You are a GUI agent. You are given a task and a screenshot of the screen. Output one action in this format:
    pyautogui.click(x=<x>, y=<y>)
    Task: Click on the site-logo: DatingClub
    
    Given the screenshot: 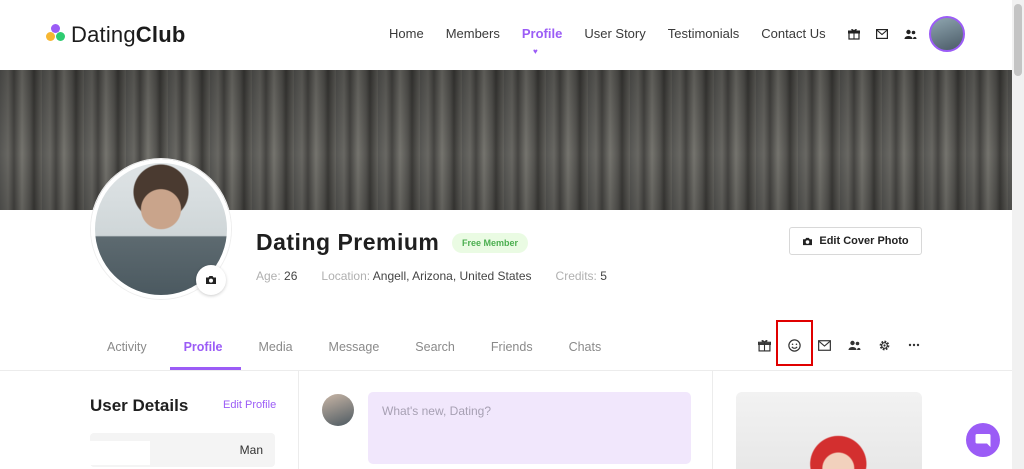 What is the action you would take?
    pyautogui.click(x=115, y=35)
    